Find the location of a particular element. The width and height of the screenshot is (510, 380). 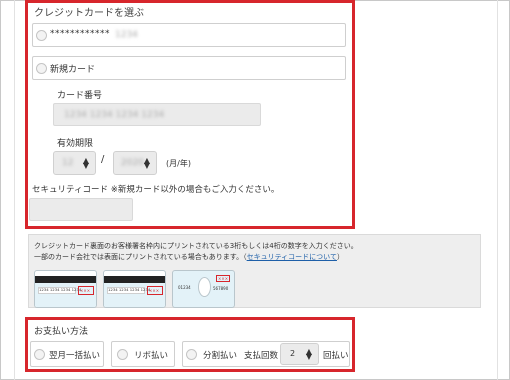

security-code-link: セキュリティコードについて is located at coordinates (292, 257).